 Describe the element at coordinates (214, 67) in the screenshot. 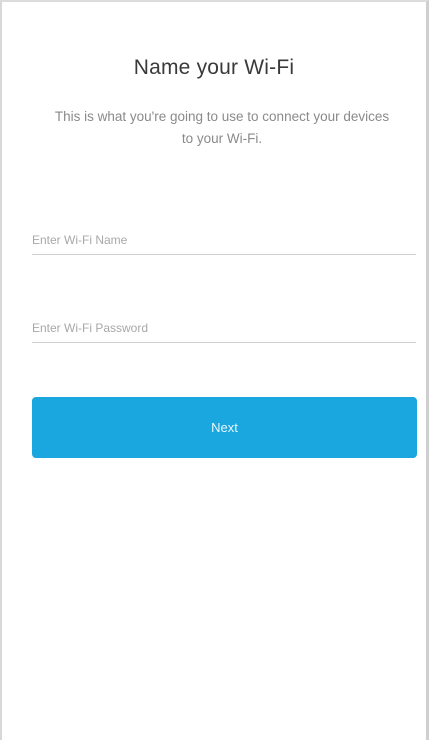

I see `page-title: Name your Wi-Fi` at that location.